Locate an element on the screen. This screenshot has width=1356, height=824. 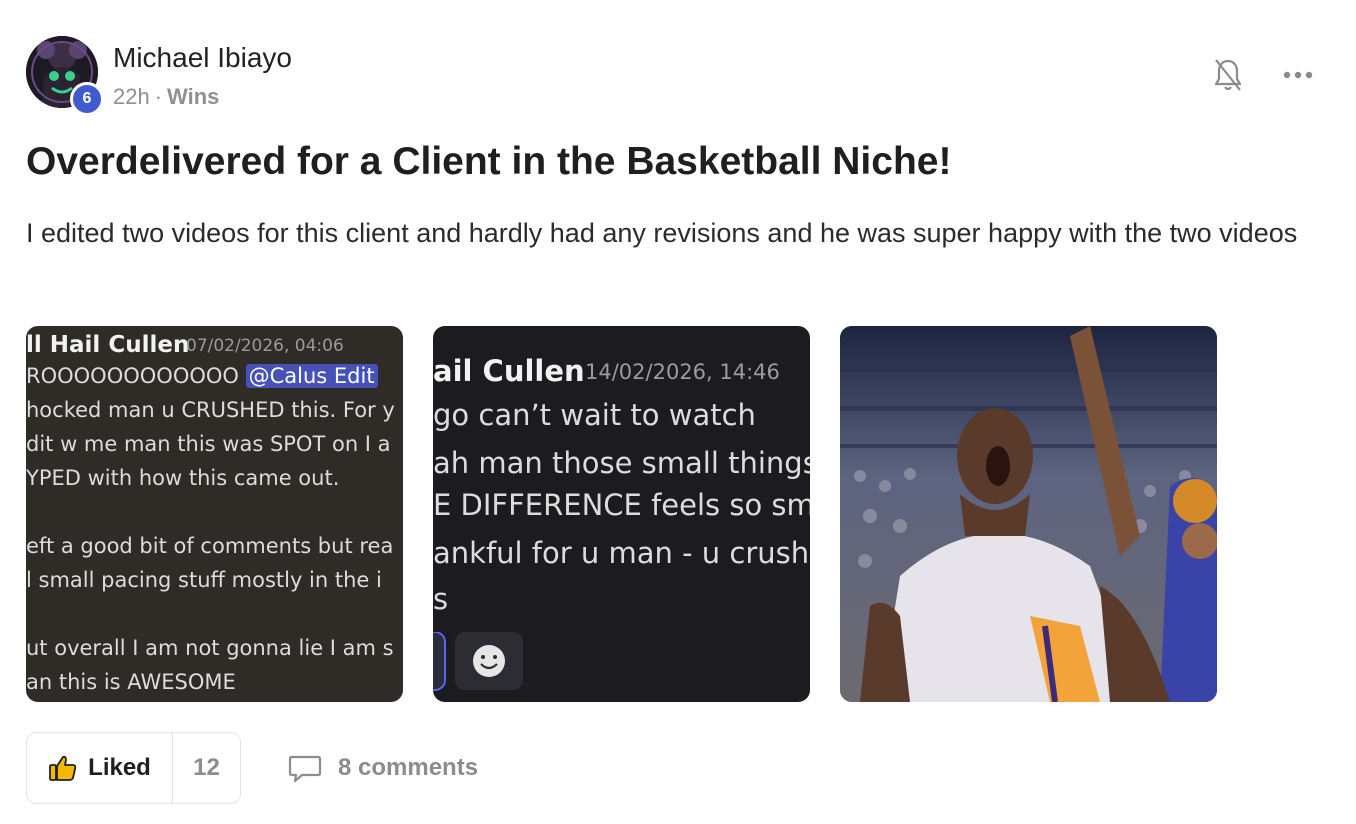
author-name: Michael Ibiayo is located at coordinates (202, 58).